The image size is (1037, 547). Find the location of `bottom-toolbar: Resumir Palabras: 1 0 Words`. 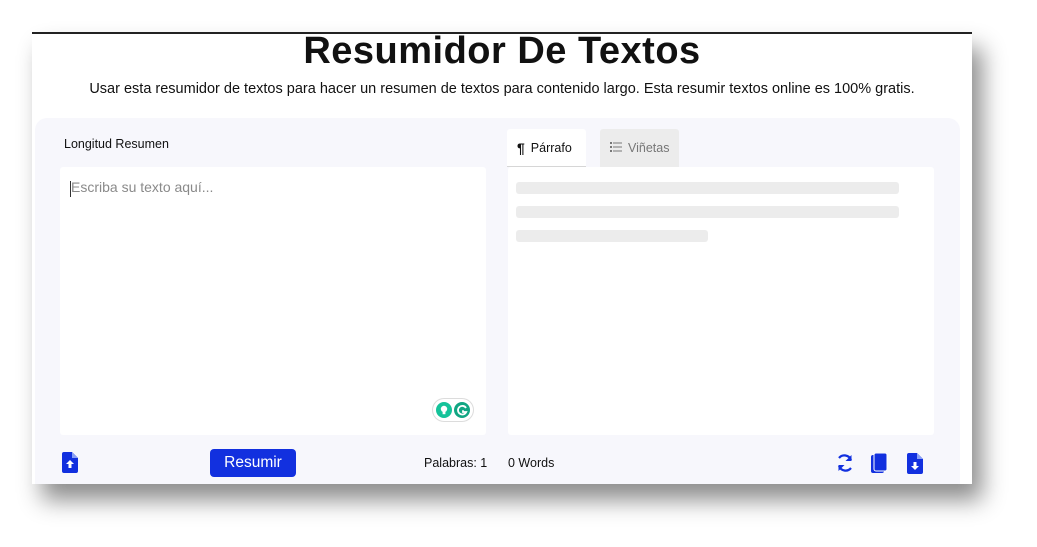

bottom-toolbar: Resumir Palabras: 1 0 Words is located at coordinates (497, 466).